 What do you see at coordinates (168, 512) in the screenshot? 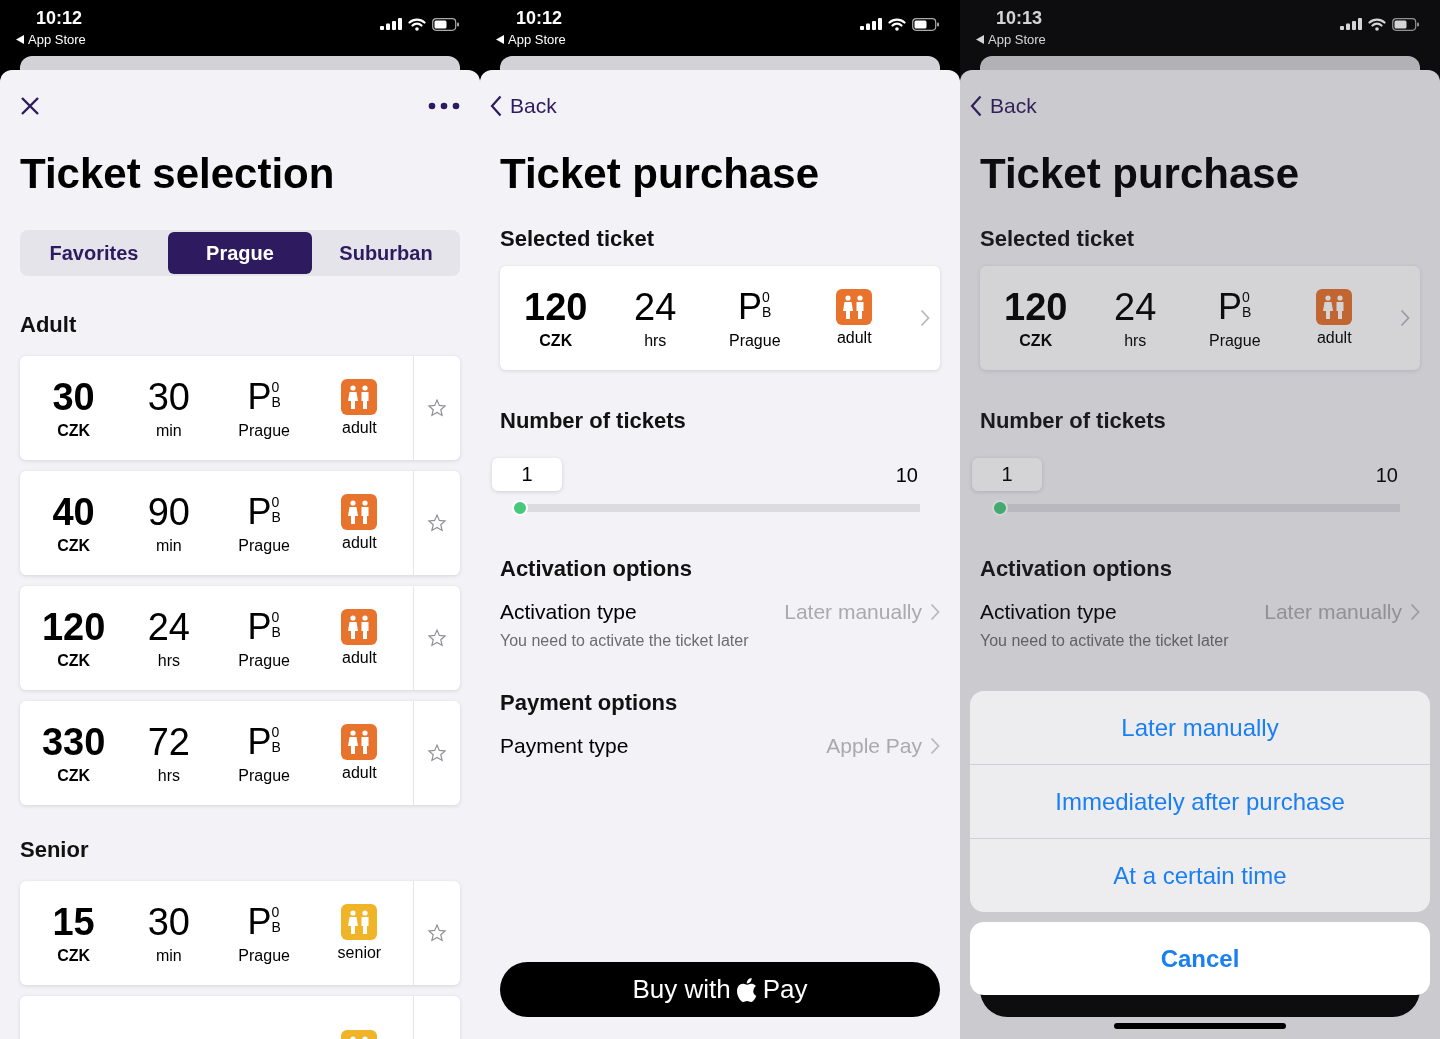
I see `duration: 90` at bounding box center [168, 512].